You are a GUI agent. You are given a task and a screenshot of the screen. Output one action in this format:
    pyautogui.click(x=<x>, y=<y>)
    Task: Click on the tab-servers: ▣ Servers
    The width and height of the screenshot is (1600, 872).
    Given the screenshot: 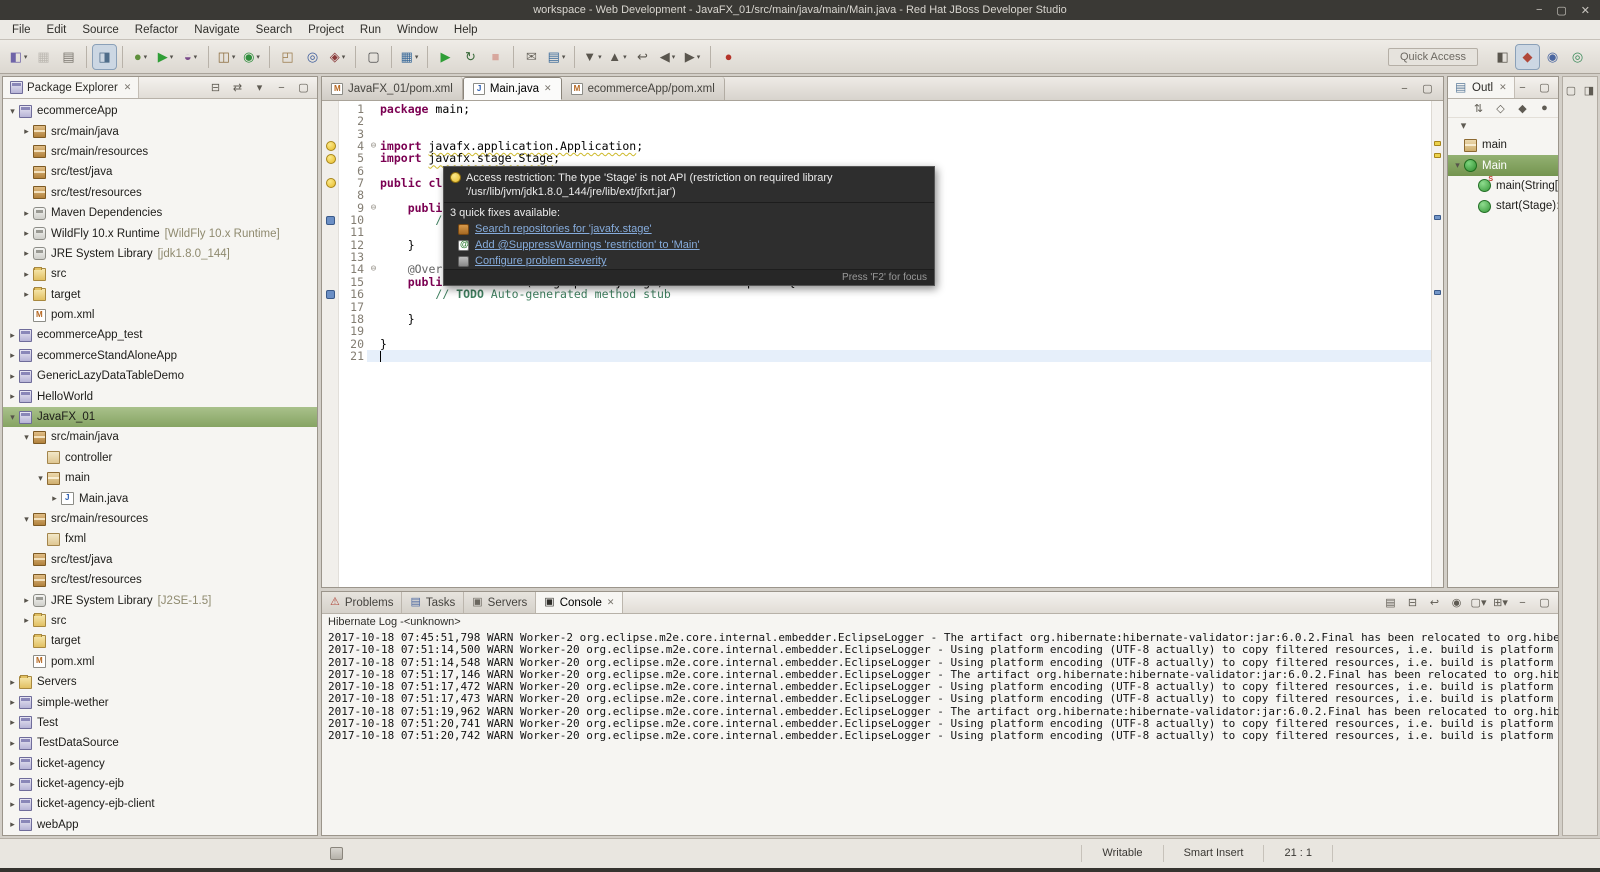 What is the action you would take?
    pyautogui.click(x=500, y=602)
    